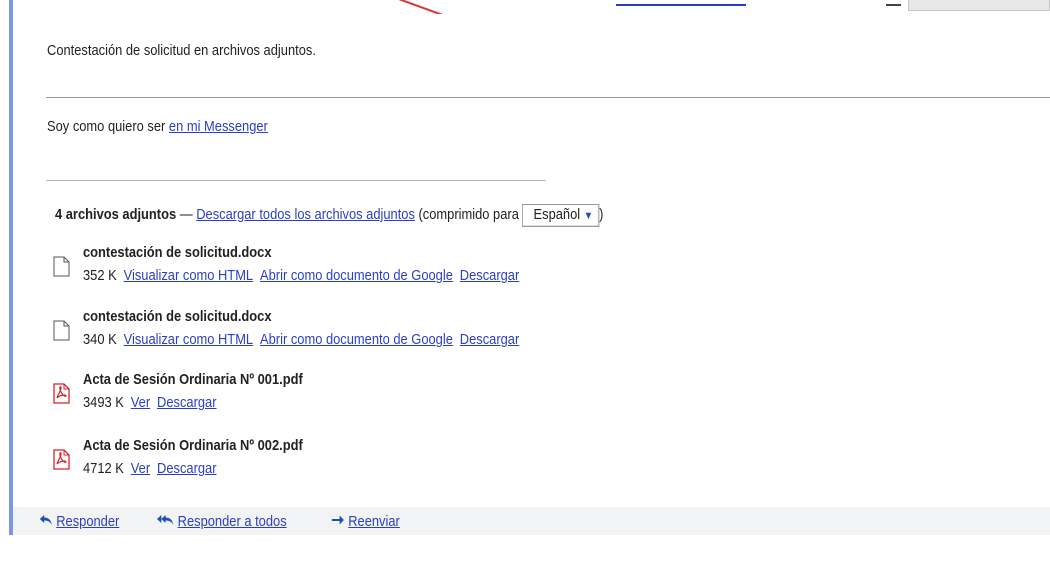 The height and width of the screenshot is (562, 1050). What do you see at coordinates (103, 402) in the screenshot?
I see `attachment-size: 3493 K` at bounding box center [103, 402].